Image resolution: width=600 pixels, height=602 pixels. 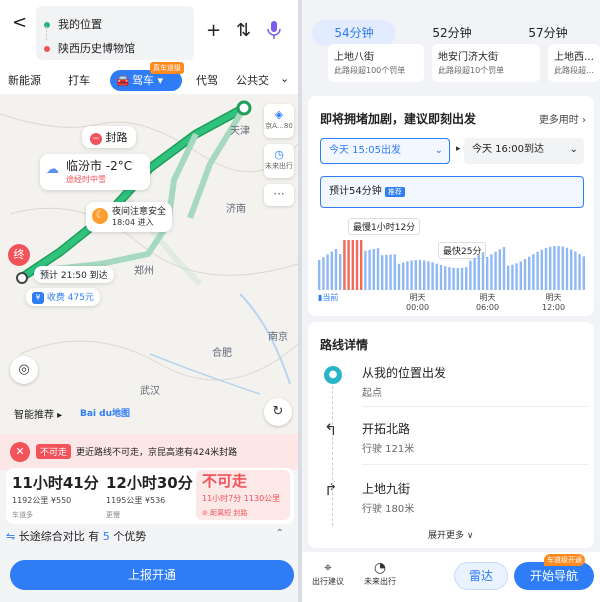 I want to click on city-label: 天津, so click(x=240, y=131).